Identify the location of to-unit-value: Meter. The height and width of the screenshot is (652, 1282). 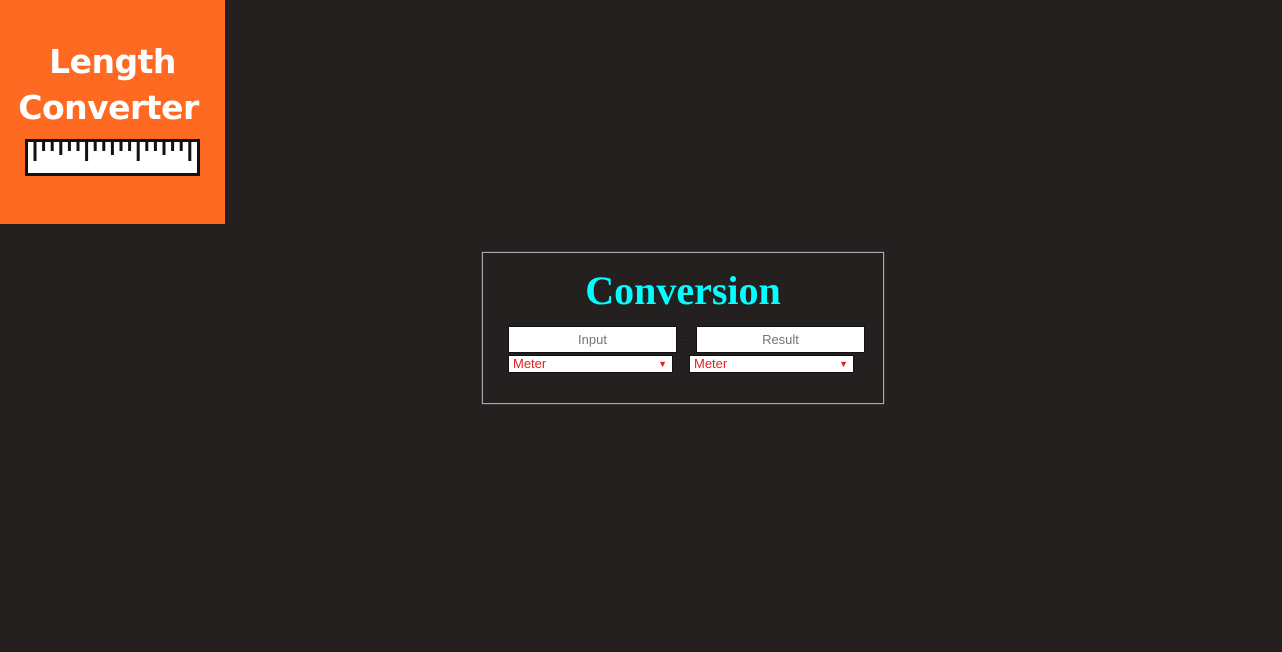
(711, 363).